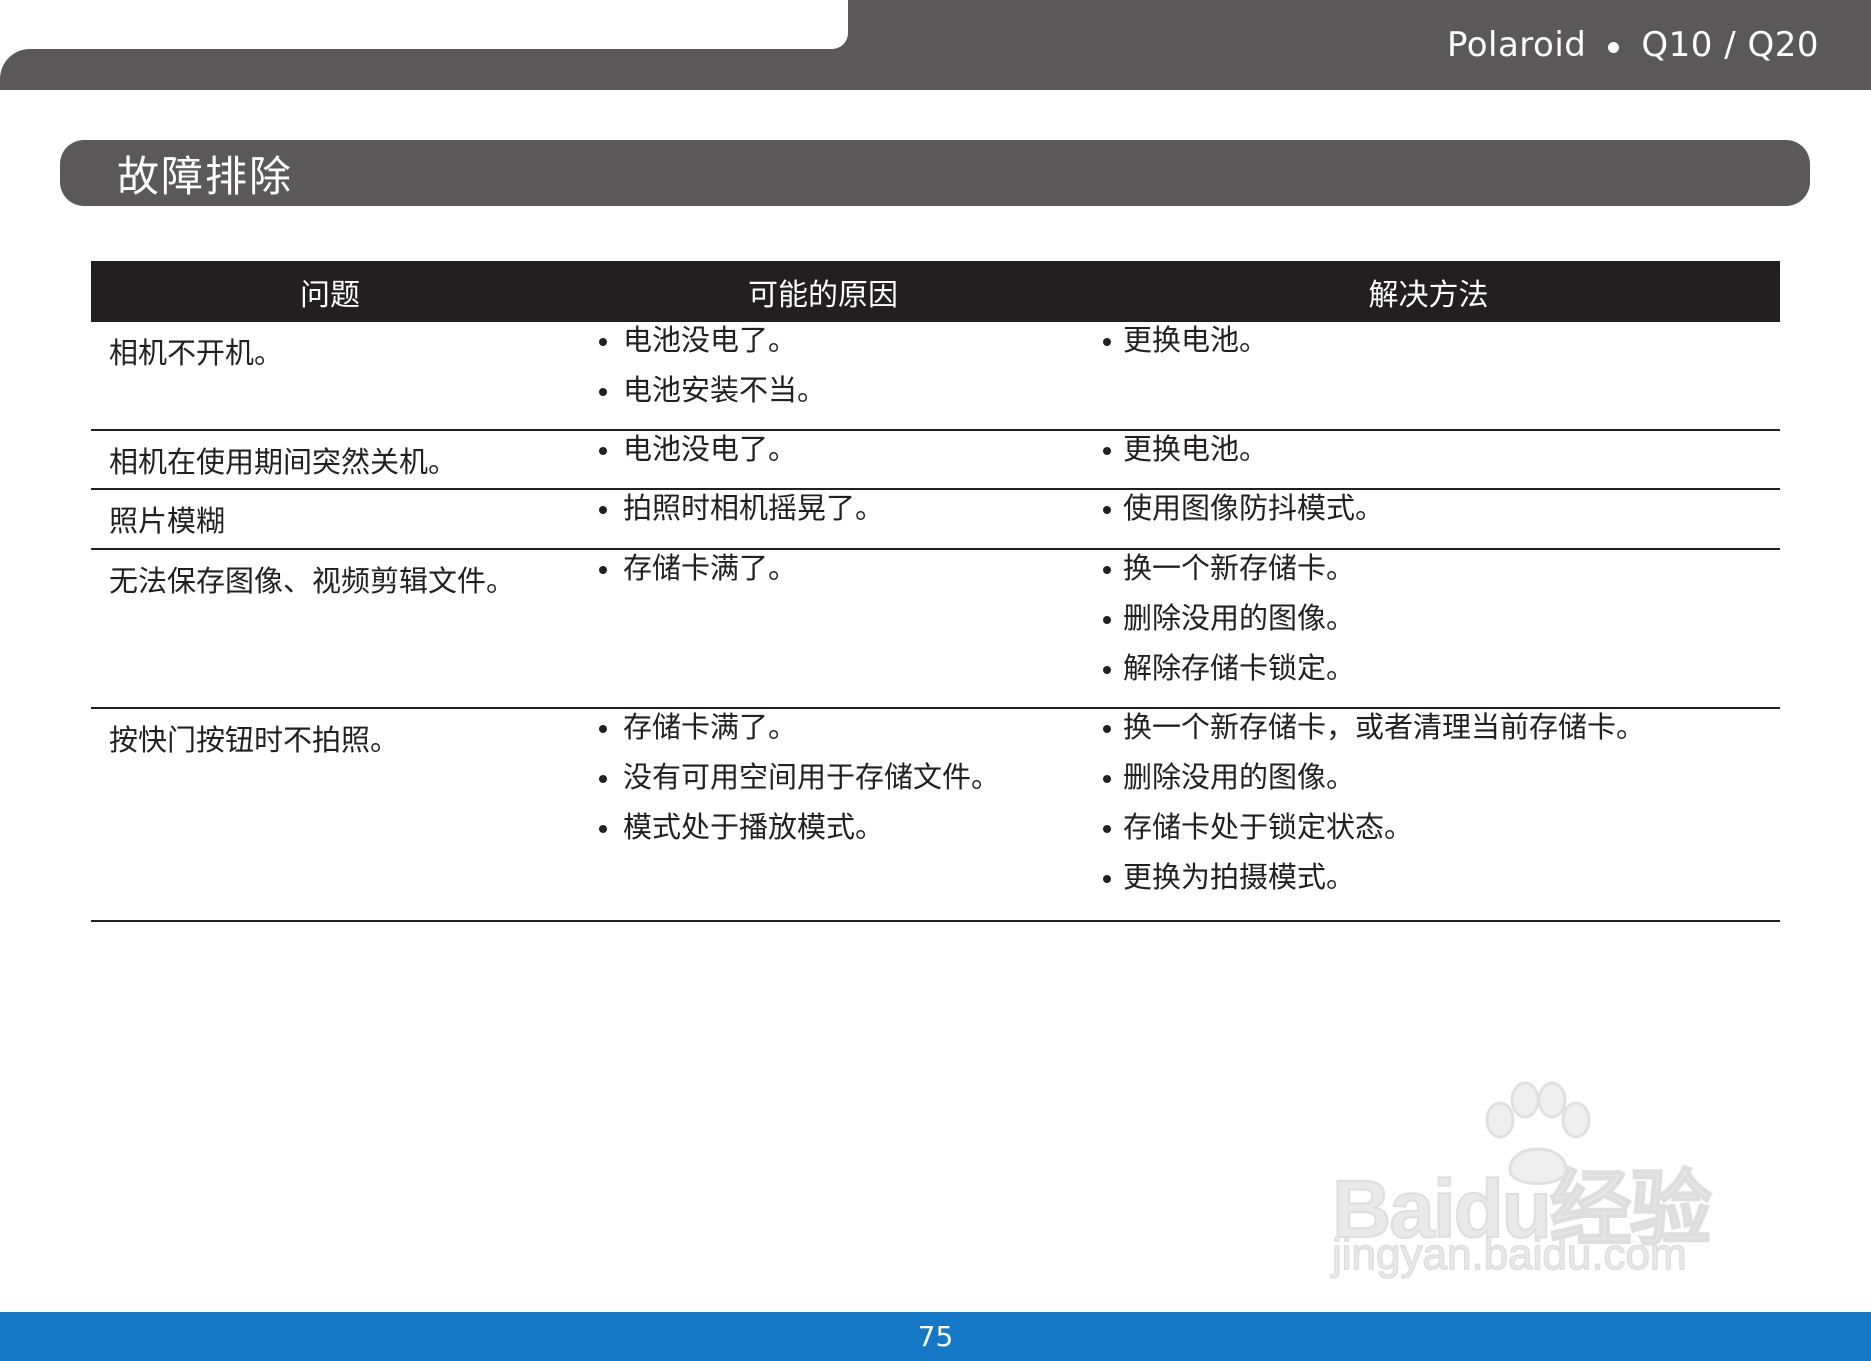 The image size is (1871, 1361). What do you see at coordinates (1509, 1254) in the screenshot?
I see `watermark-url: jingyan.baidu.com` at bounding box center [1509, 1254].